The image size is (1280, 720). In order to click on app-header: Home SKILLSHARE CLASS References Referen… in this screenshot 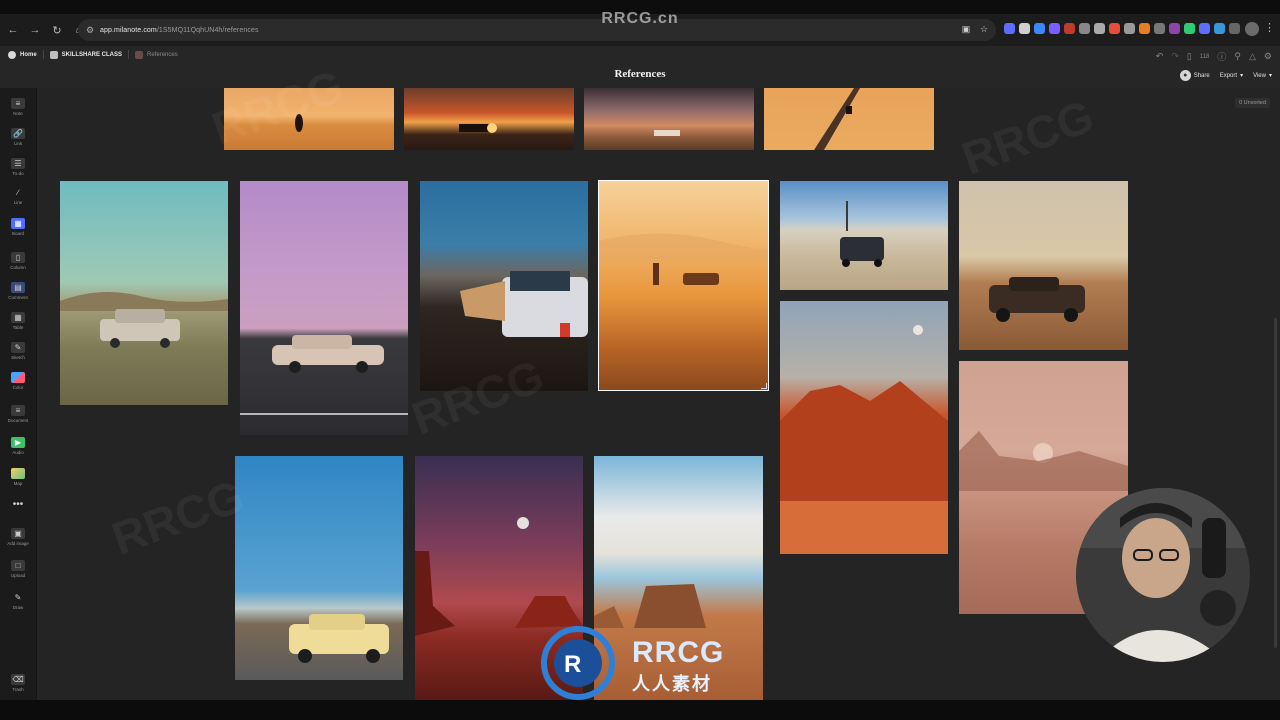, I will do `click(640, 67)`.